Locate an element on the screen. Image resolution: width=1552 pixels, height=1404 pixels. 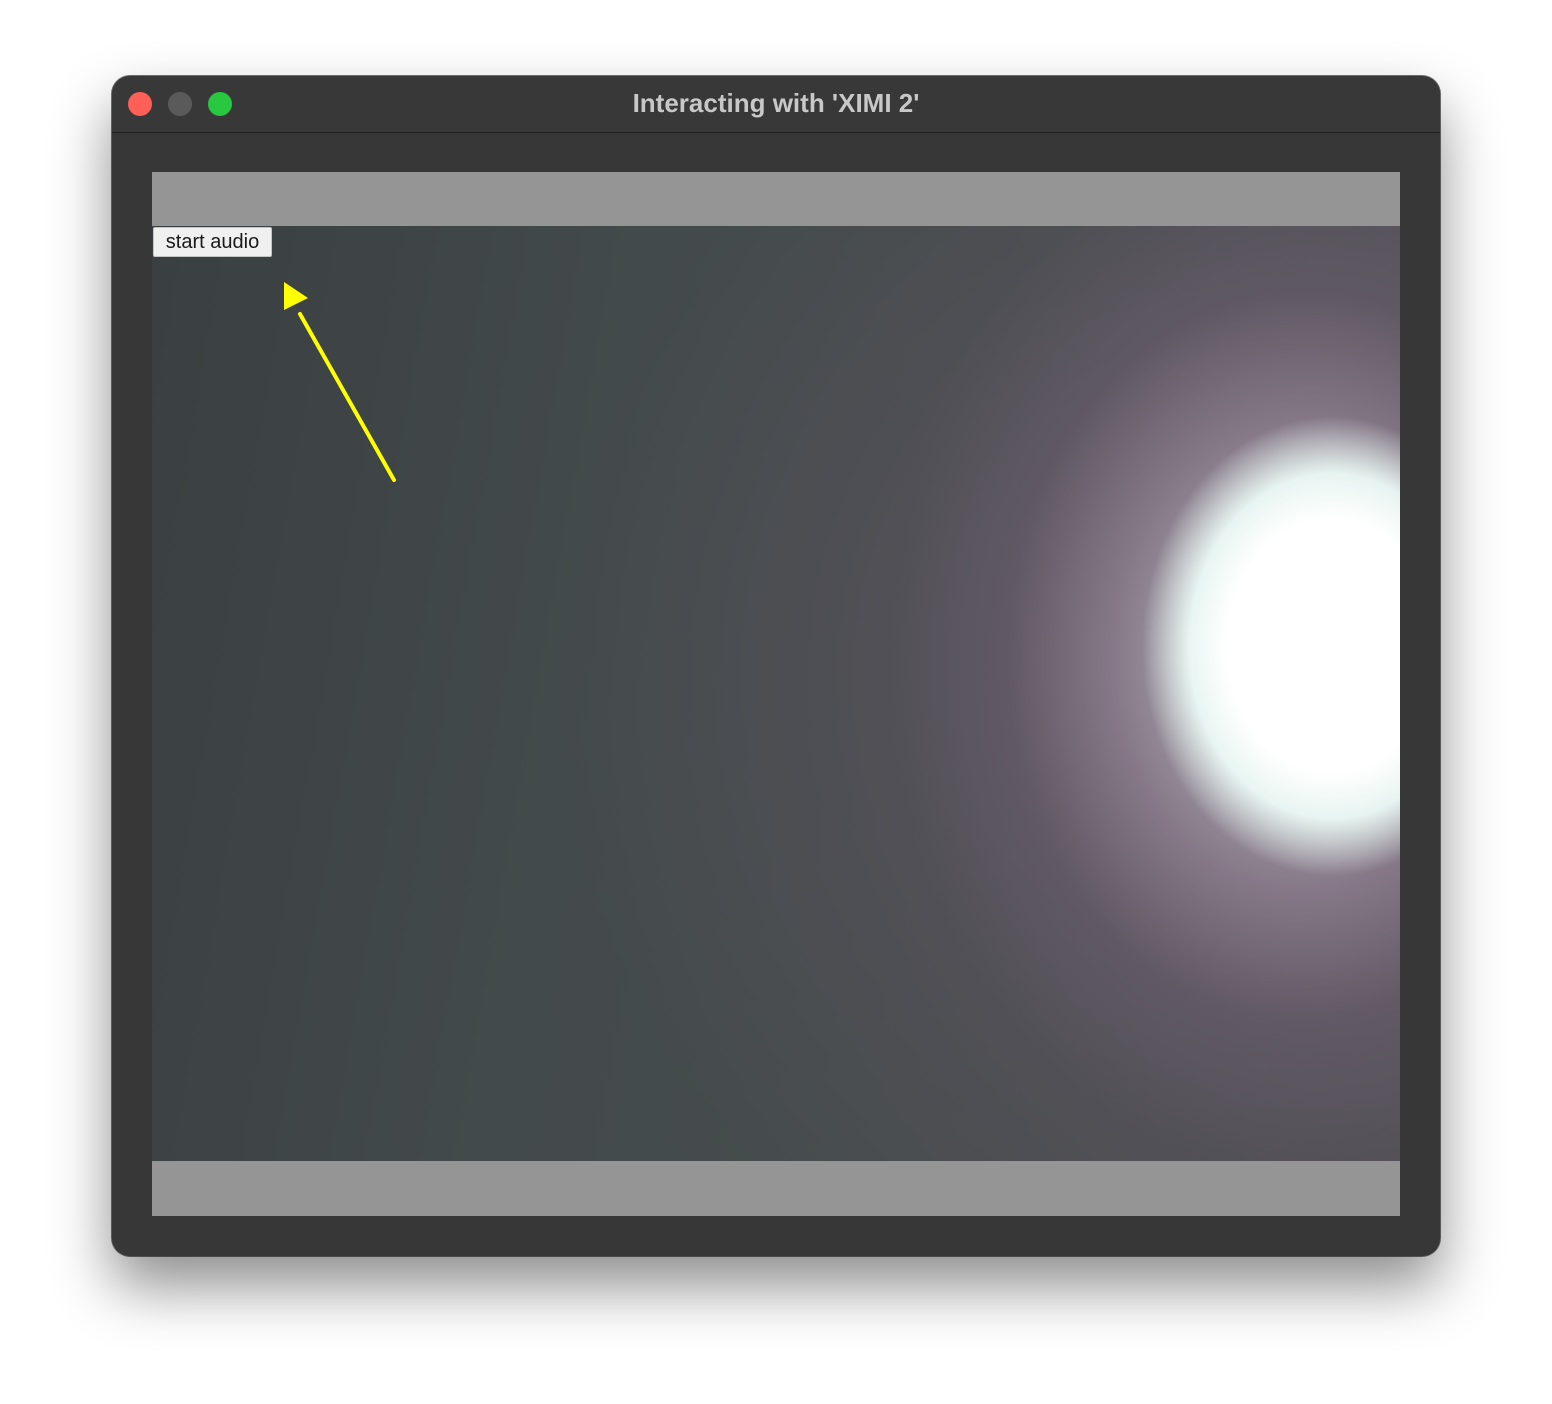
start-audio-button: start audio is located at coordinates (212, 242).